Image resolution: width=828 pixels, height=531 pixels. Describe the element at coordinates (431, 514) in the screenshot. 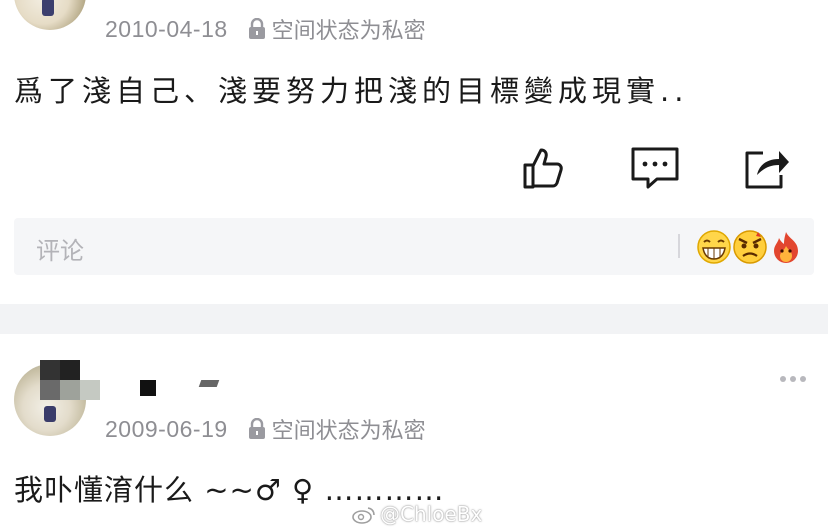

I see `watermark-text: @ChloeBx` at that location.